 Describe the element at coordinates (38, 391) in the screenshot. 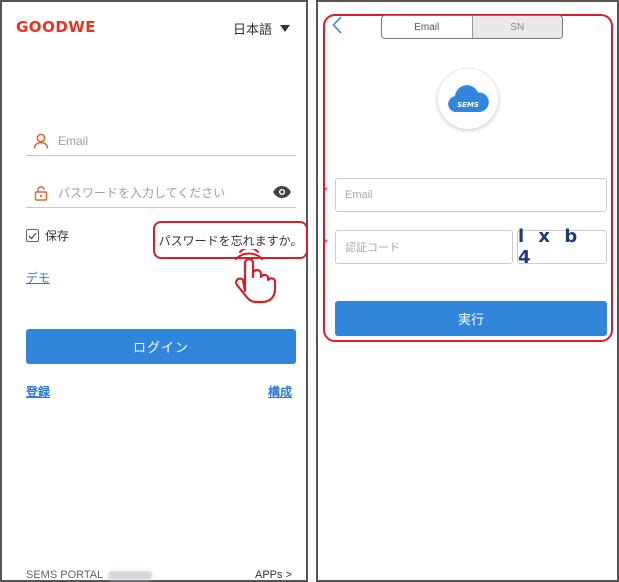

I see `register-link: 登録` at that location.